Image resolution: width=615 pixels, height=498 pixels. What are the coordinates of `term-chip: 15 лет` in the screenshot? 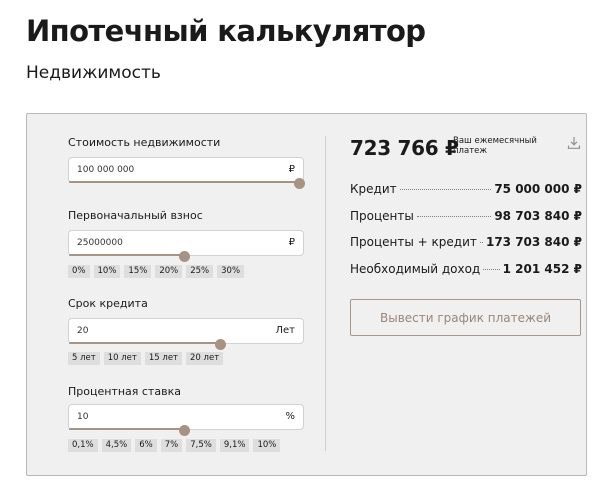 It's located at (163, 358).